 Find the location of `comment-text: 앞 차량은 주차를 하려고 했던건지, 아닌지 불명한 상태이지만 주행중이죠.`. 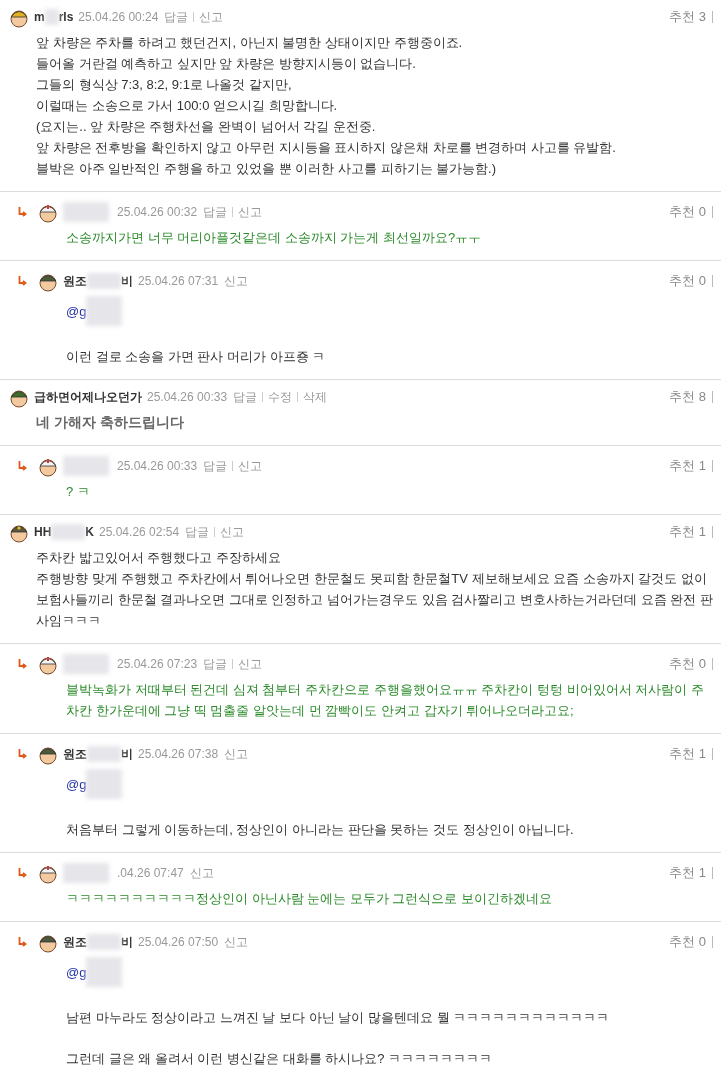

comment-text: 앞 차량은 주차를 하려고 했던건지, 아닌지 불명한 상태이지만 주행중이죠. is located at coordinates (250, 43).